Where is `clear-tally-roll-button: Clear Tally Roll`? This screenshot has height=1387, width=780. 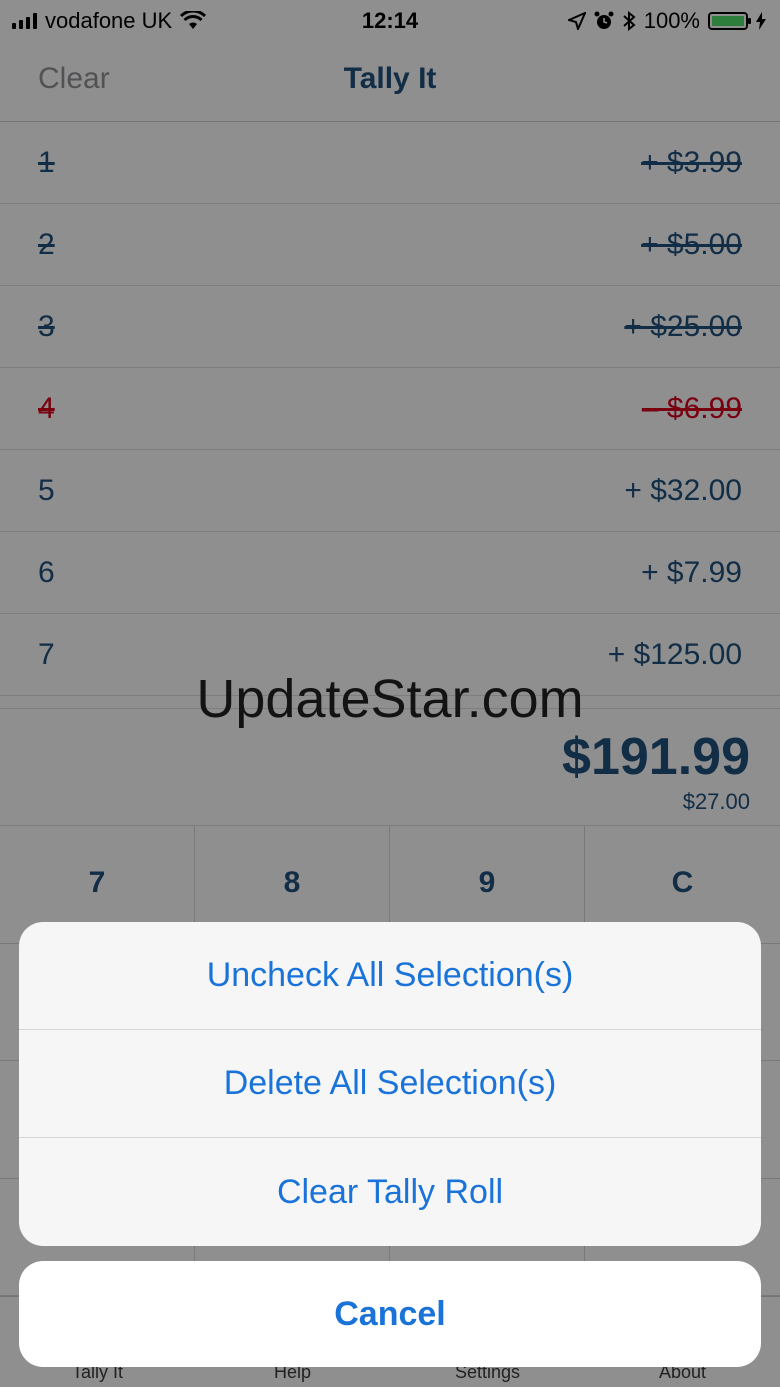 clear-tally-roll-button: Clear Tally Roll is located at coordinates (390, 1192).